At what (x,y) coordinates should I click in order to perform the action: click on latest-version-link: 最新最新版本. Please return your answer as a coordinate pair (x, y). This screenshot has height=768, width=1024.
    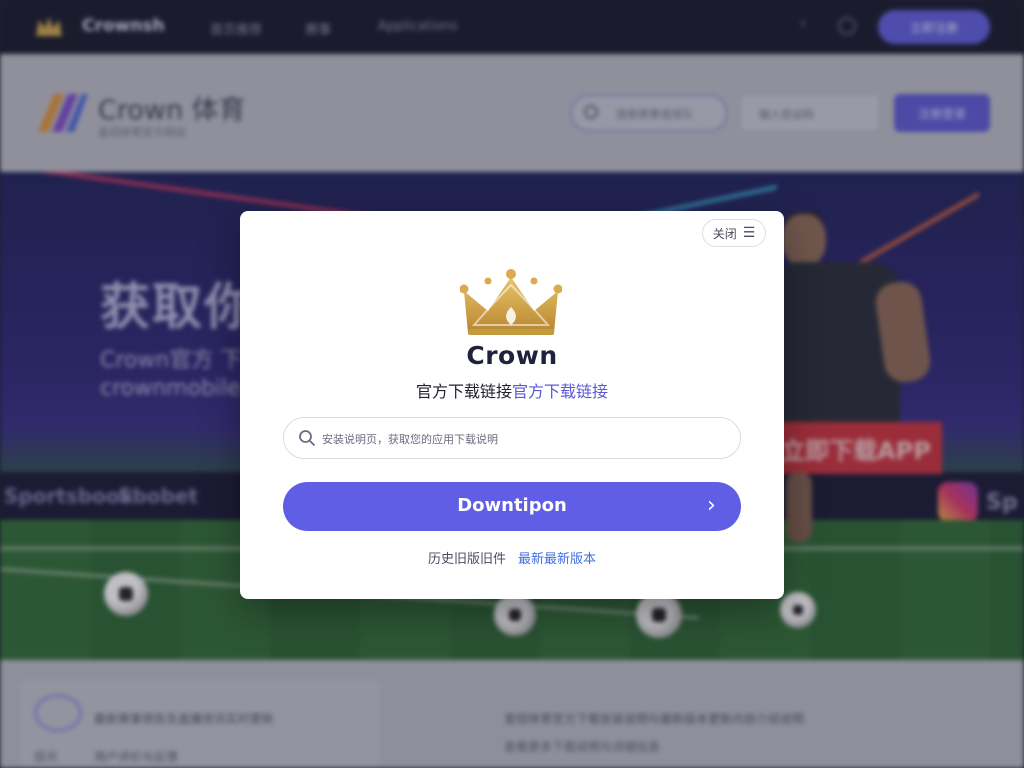
    Looking at the image, I should click on (557, 559).